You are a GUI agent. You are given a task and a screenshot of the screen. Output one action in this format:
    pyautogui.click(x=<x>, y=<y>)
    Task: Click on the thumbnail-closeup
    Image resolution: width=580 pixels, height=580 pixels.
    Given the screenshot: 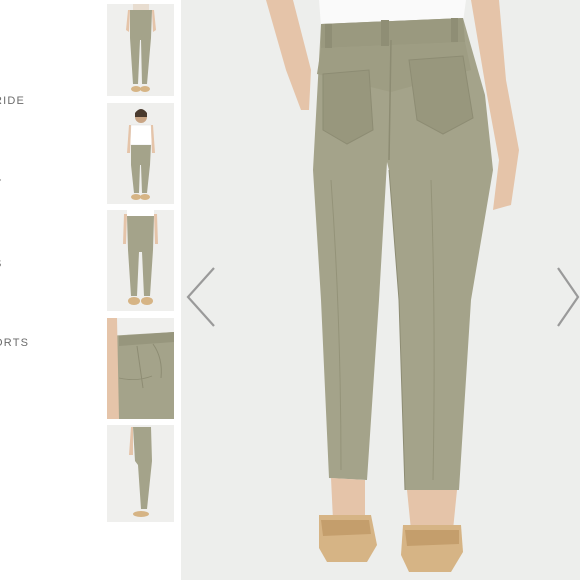 What is the action you would take?
    pyautogui.click(x=140, y=368)
    